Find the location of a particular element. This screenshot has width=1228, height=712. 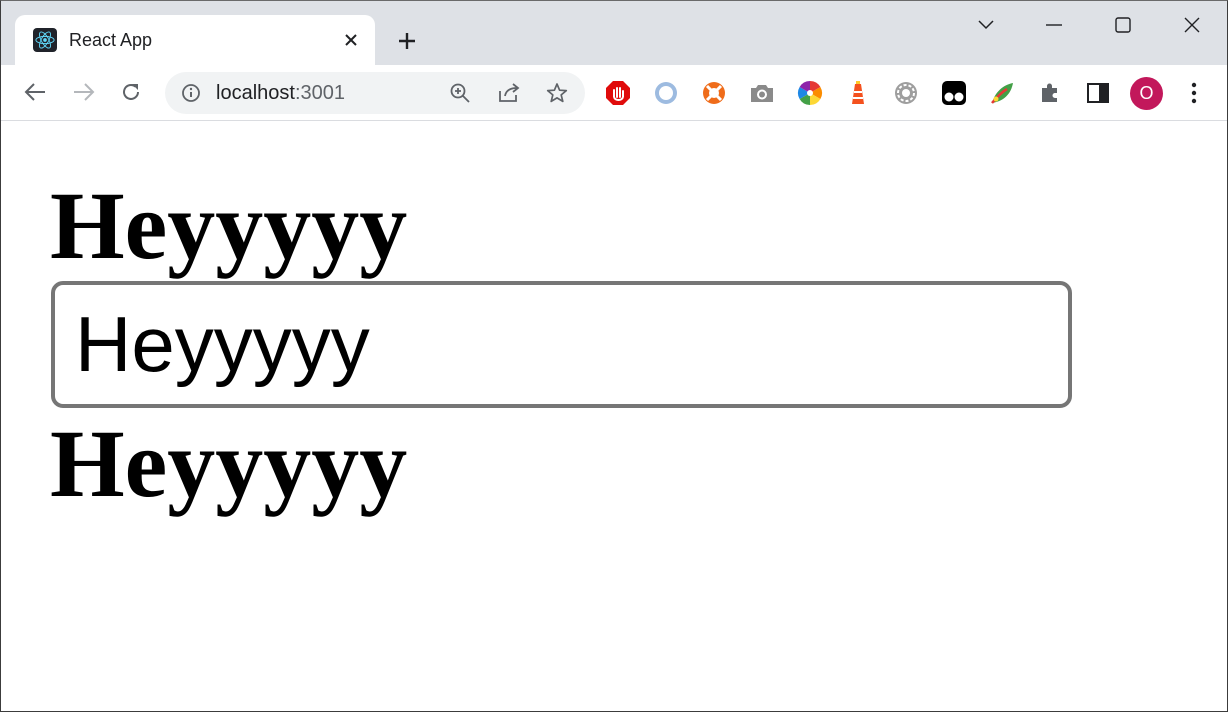

share-icon is located at coordinates (509, 93).